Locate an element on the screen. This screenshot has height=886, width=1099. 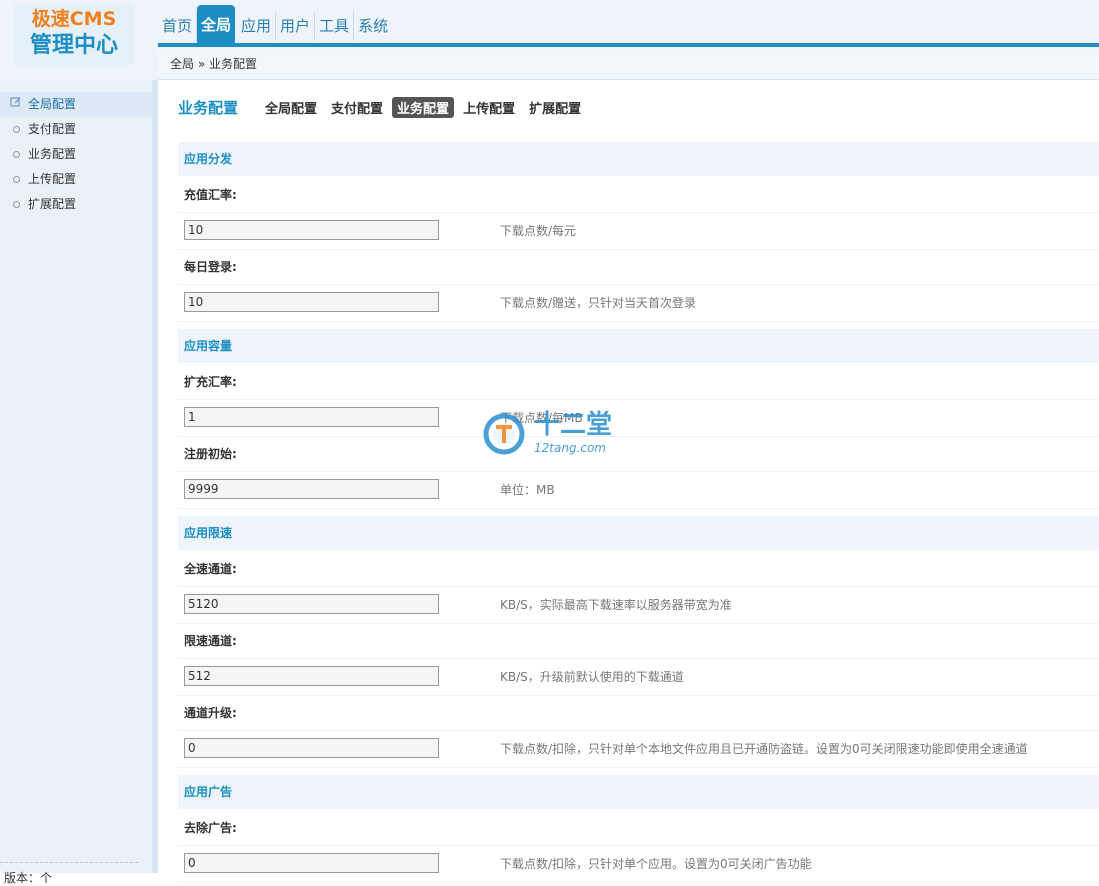
sidebar: 全局配置 支付配置 业务配置 上传配置 扩展配置 版本：个 is located at coordinates (76, 482).